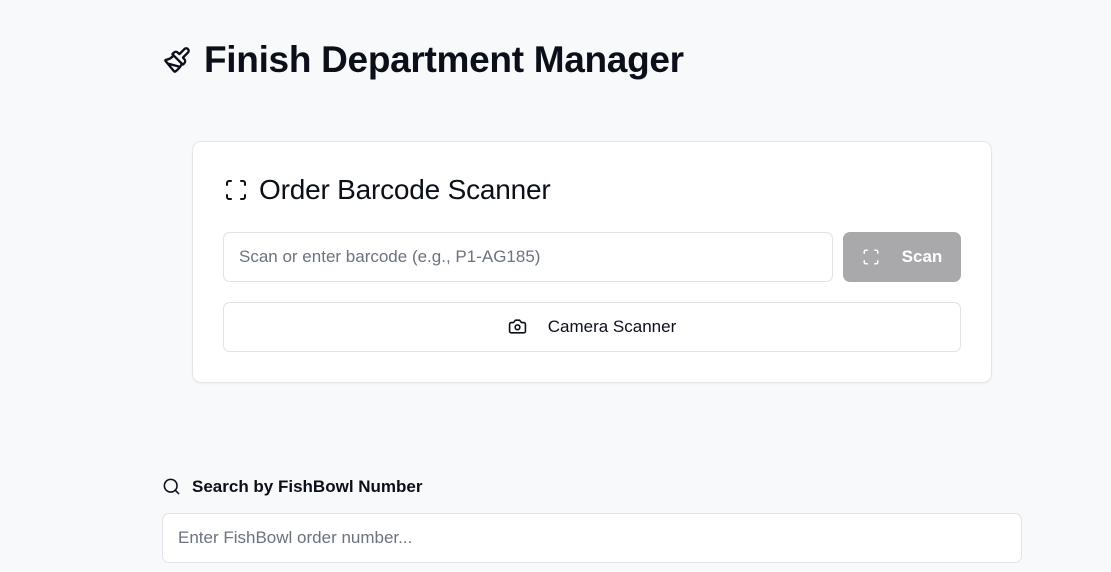 This screenshot has height=572, width=1111. I want to click on card-header: Order Barcode Scanner, so click(387, 190).